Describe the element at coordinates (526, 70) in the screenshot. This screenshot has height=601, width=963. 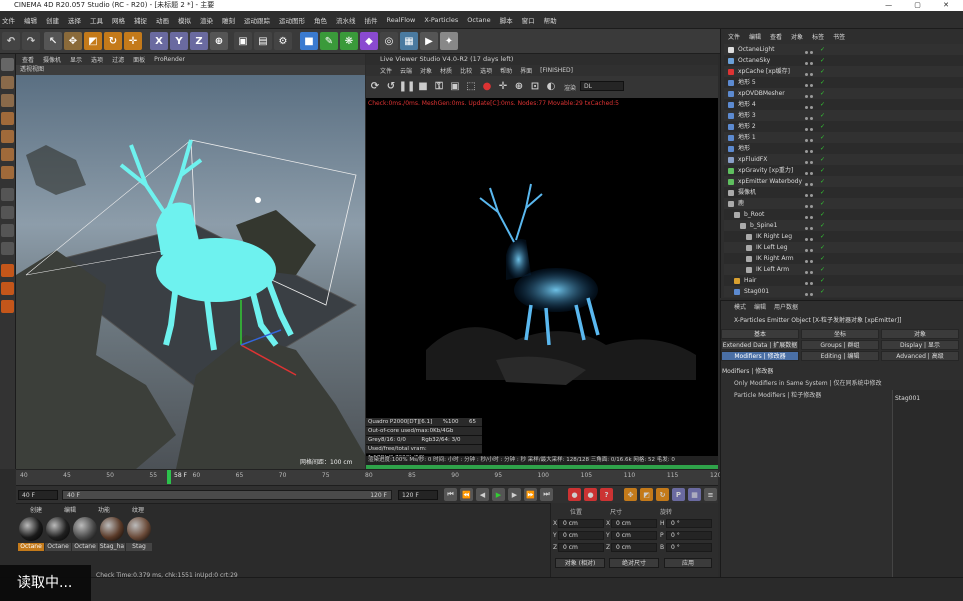
I see `live-viewer-menu-item: 界面` at that location.